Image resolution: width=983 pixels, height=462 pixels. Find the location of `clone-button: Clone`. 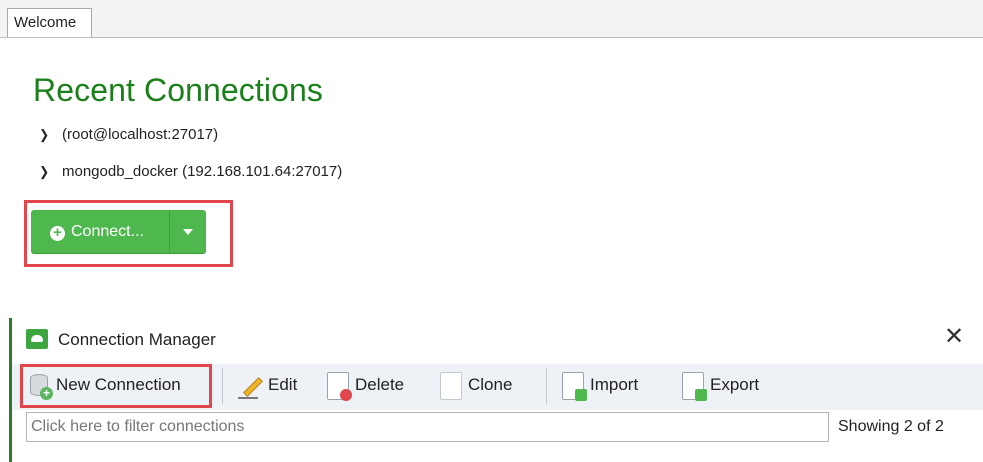

clone-button: Clone is located at coordinates (476, 387).